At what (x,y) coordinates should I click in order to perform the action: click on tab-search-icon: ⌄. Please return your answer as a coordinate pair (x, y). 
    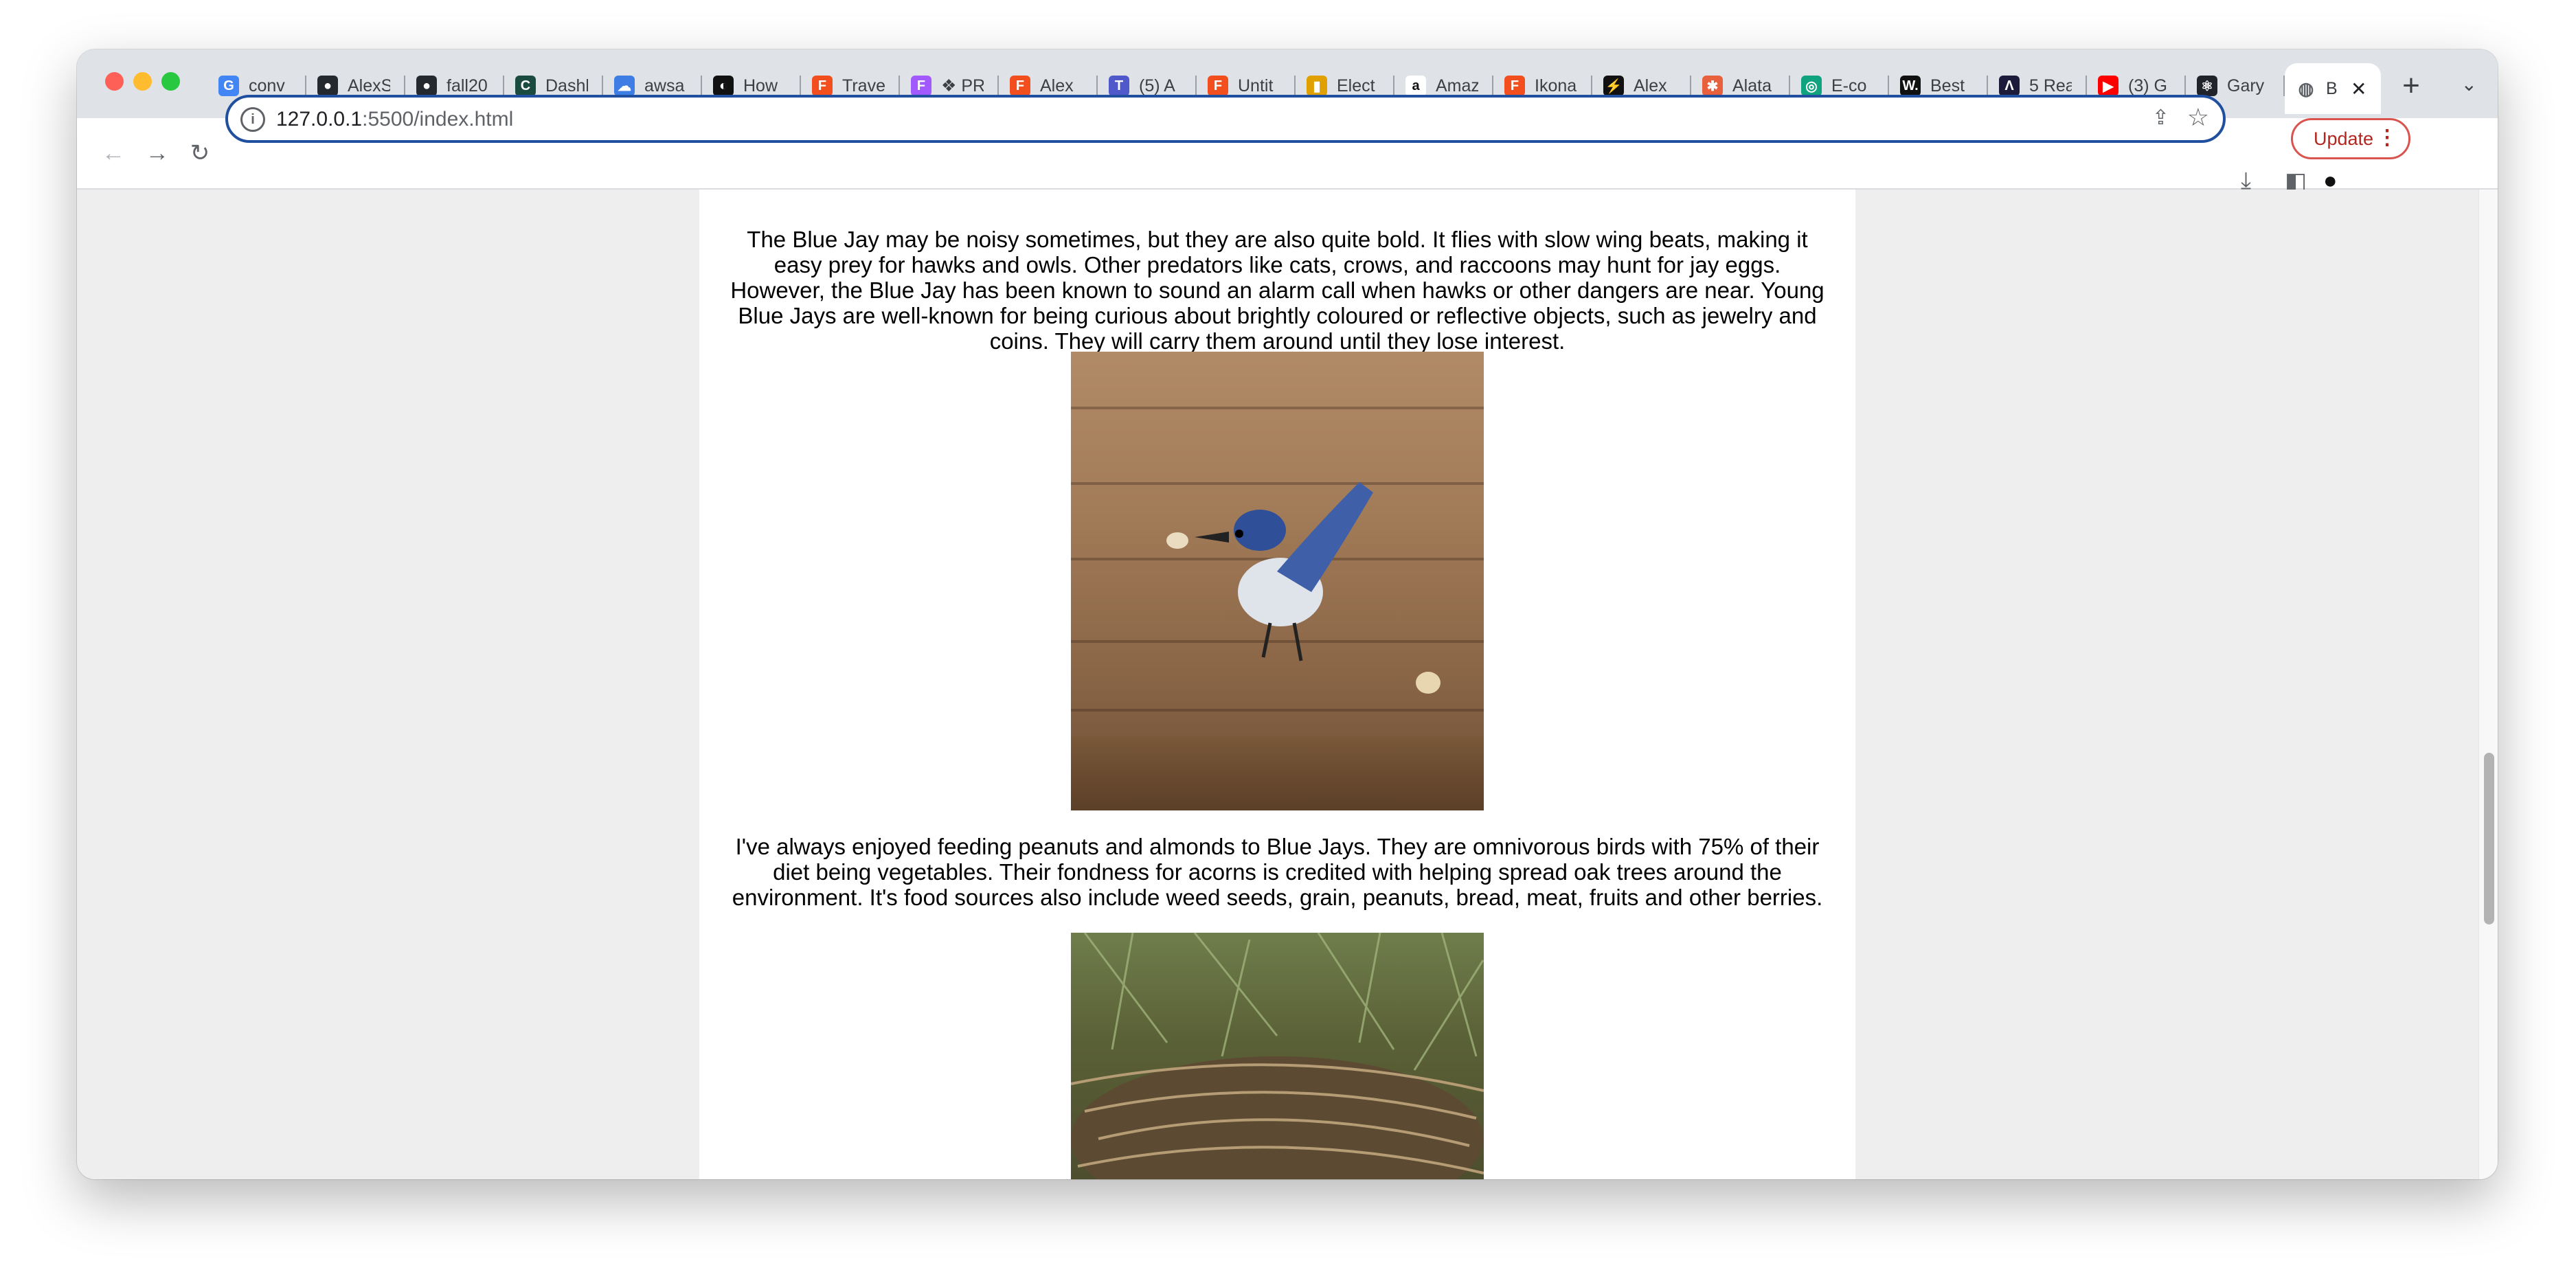
    Looking at the image, I should click on (2469, 84).